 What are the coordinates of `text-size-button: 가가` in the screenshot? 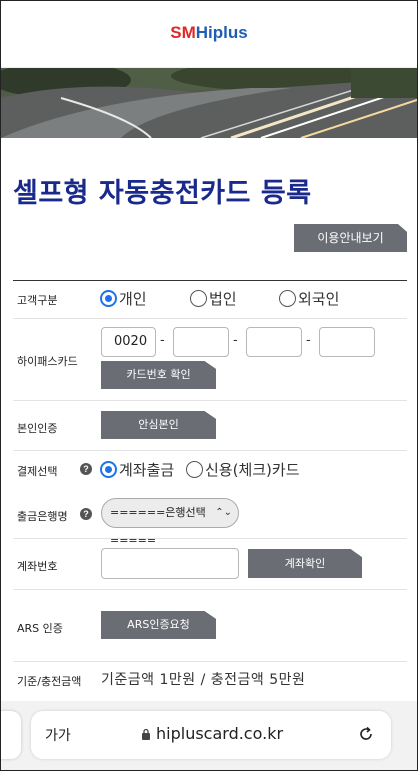 It's located at (58, 735).